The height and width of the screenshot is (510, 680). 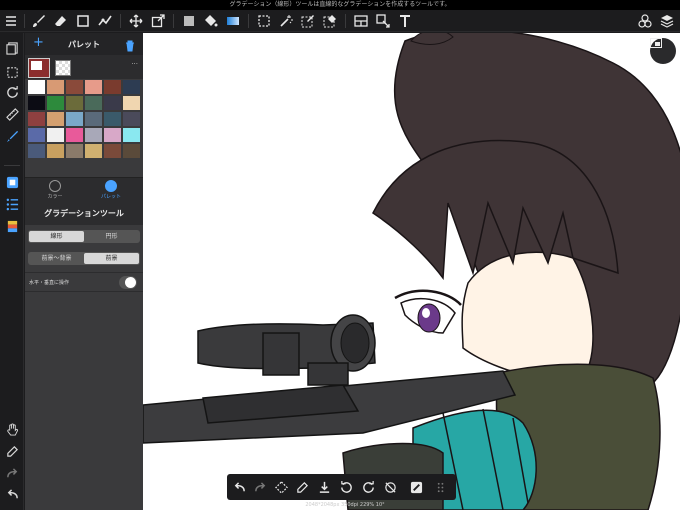 I want to click on color-panel-icon, so click(x=12, y=182).